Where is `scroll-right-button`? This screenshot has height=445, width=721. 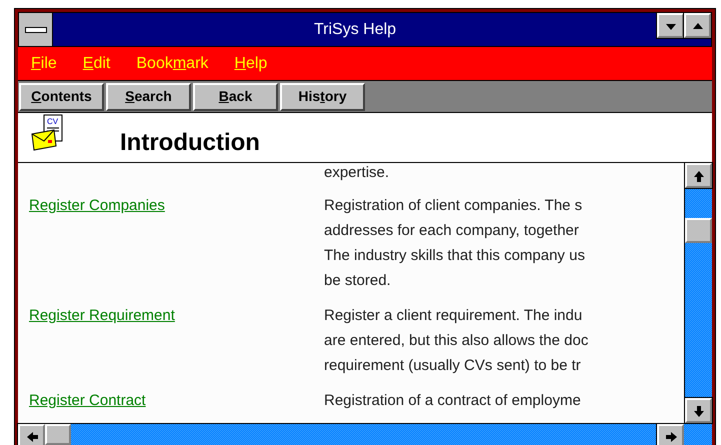 scroll-right-button is located at coordinates (670, 434).